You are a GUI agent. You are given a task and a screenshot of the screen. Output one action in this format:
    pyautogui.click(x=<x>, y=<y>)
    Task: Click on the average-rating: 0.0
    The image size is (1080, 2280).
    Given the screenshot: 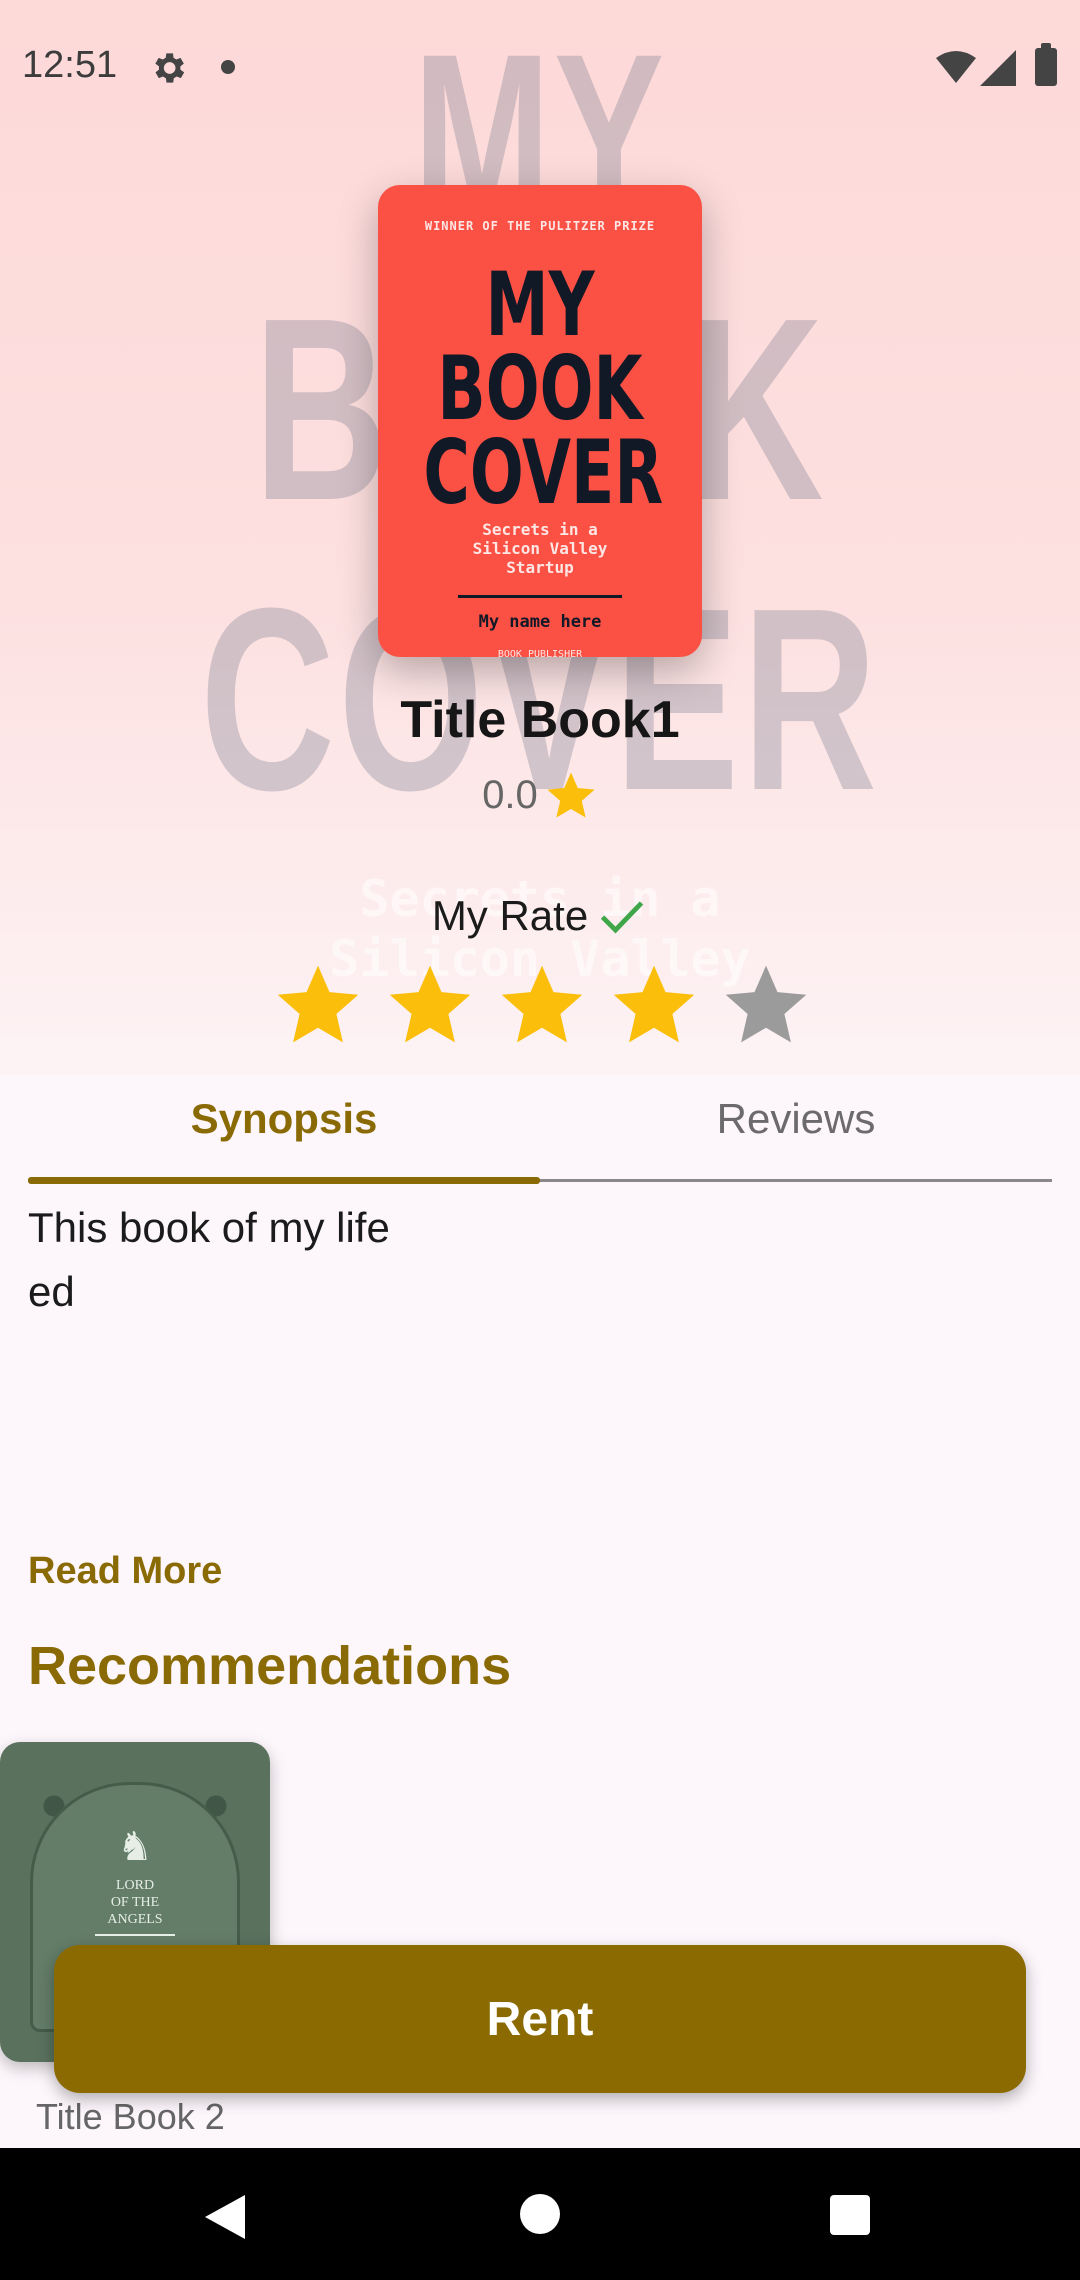 What is the action you would take?
    pyautogui.click(x=540, y=795)
    